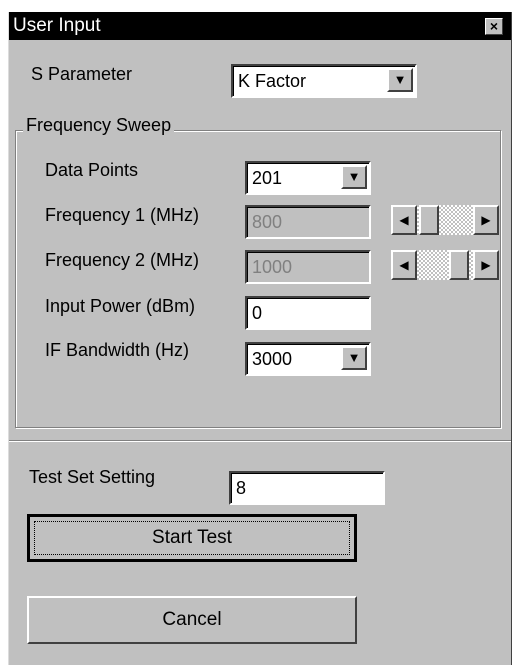 Image resolution: width=518 pixels, height=665 pixels. What do you see at coordinates (272, 359) in the screenshot?
I see `if-bandwidth-value: 3000` at bounding box center [272, 359].